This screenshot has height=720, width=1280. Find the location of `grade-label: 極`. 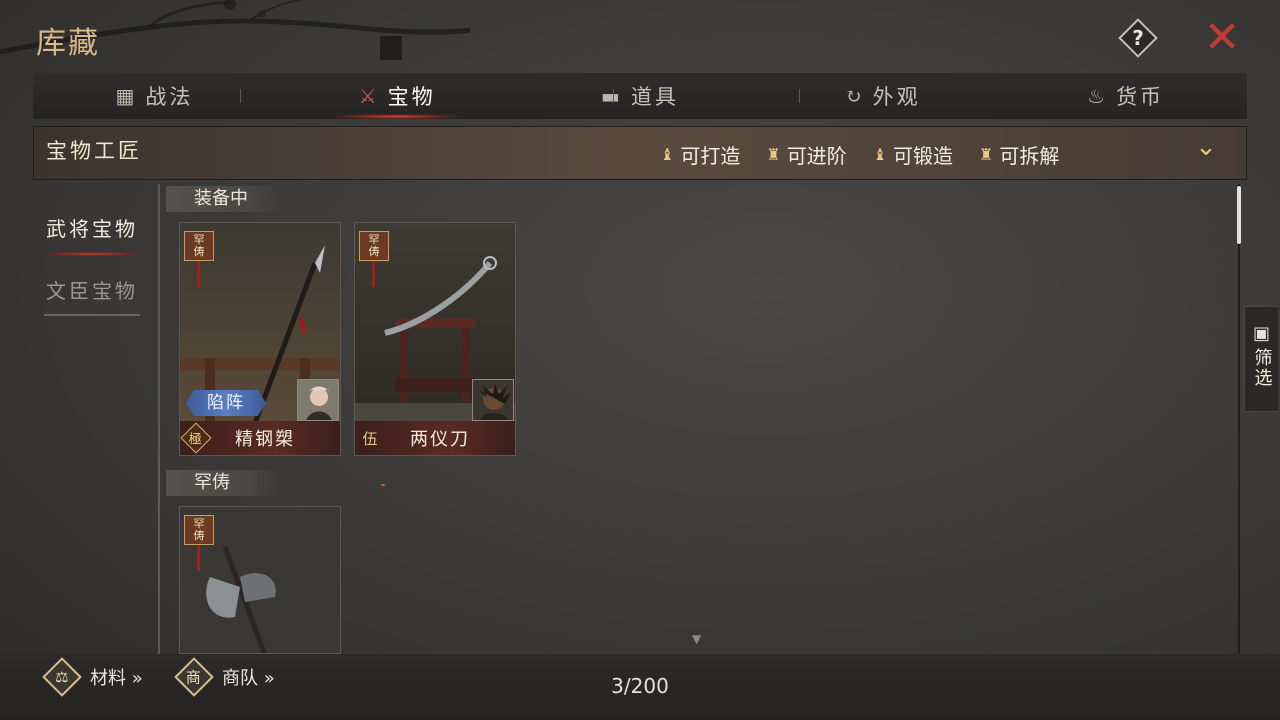

grade-label: 極 is located at coordinates (196, 440).